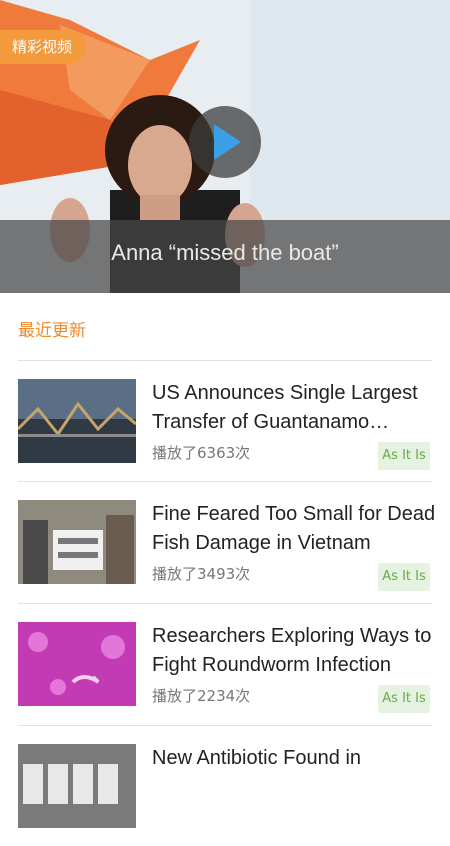 This screenshot has width=450, height=846. What do you see at coordinates (201, 574) in the screenshot?
I see `item-views: 播放了3493次` at bounding box center [201, 574].